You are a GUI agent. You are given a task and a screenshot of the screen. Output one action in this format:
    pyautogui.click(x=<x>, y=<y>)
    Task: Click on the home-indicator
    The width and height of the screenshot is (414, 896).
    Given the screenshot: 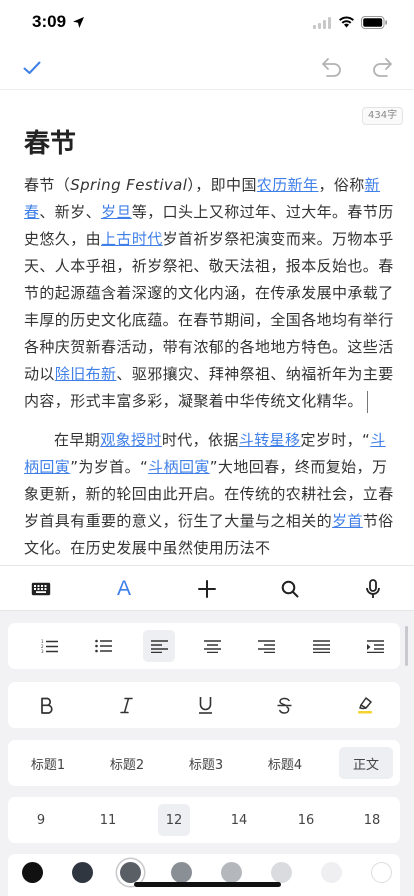 What is the action you would take?
    pyautogui.click(x=207, y=884)
    